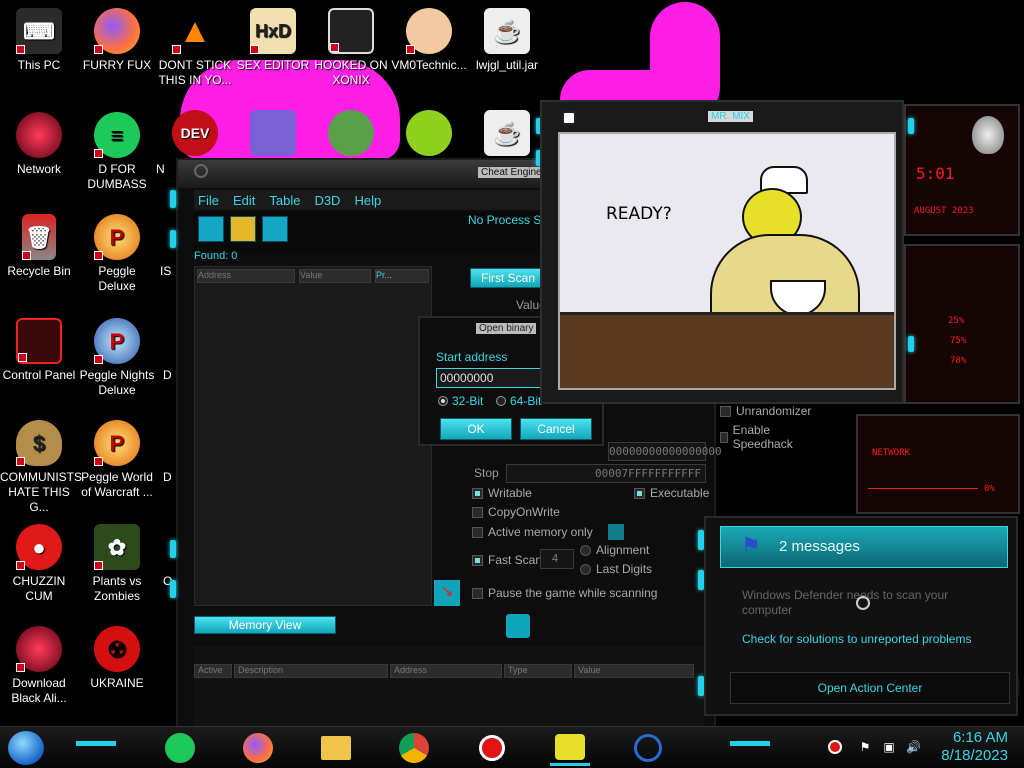  What do you see at coordinates (460, 401) in the screenshot?
I see `radio-32bit: 32-Bit` at bounding box center [460, 401].